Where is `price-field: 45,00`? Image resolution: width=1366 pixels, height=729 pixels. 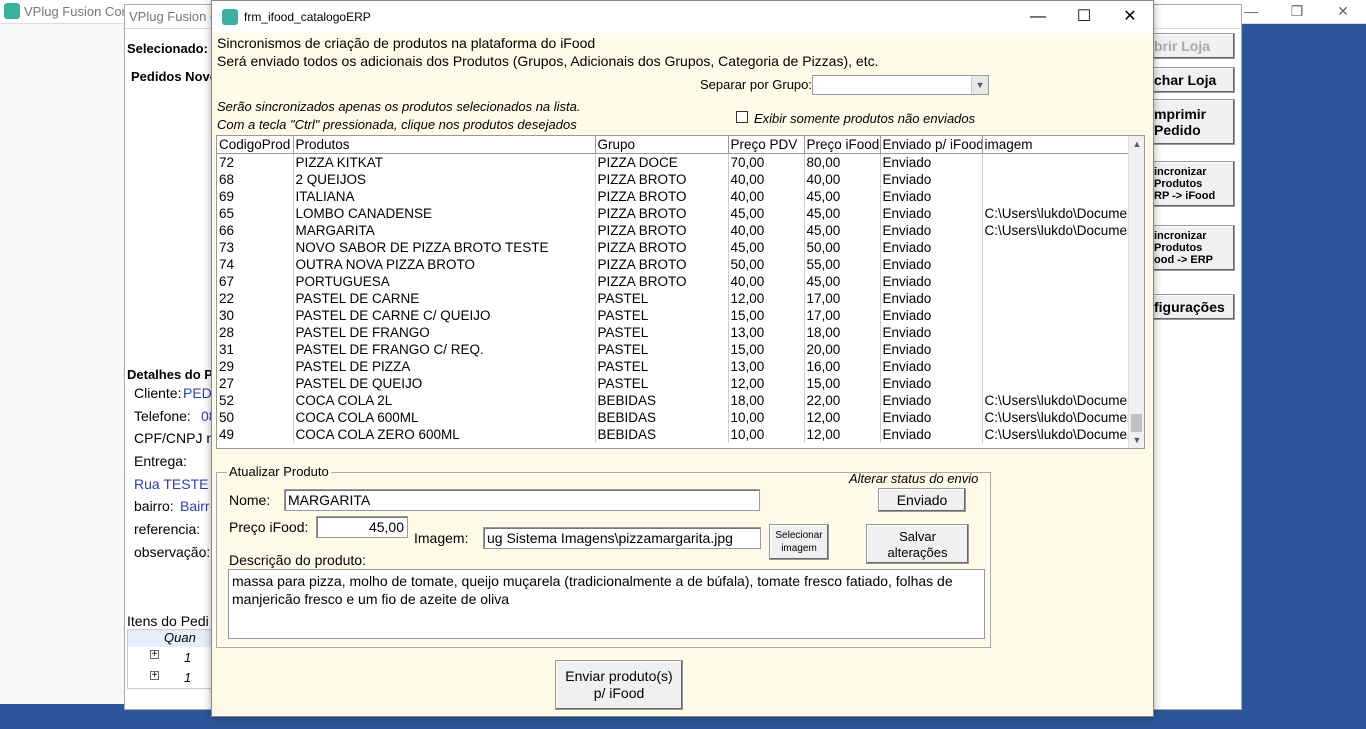 price-field: 45,00 is located at coordinates (362, 527).